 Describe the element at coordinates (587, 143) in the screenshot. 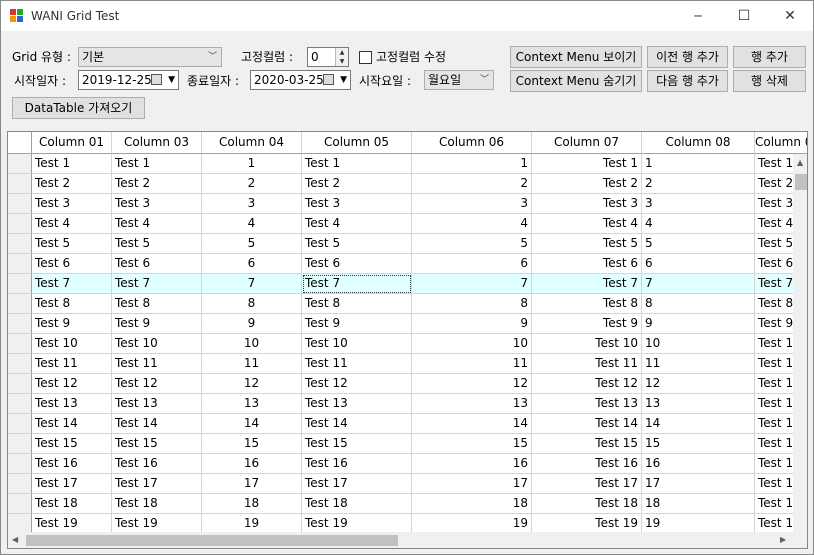

I see `column-header: Column 07` at that location.